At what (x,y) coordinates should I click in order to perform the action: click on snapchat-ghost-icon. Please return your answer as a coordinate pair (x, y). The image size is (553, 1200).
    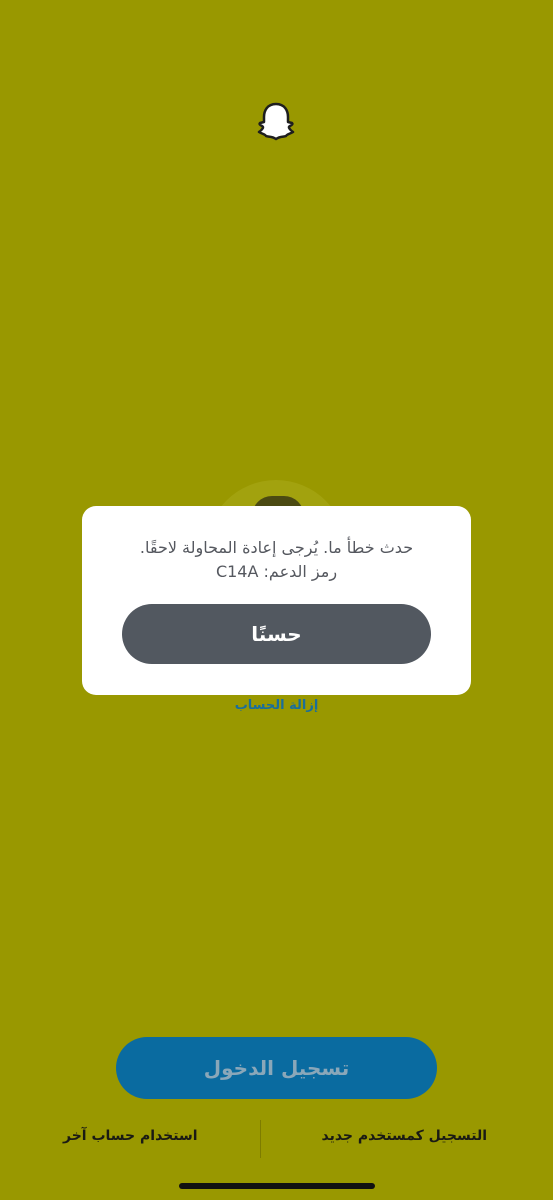
    Looking at the image, I should click on (276, 121).